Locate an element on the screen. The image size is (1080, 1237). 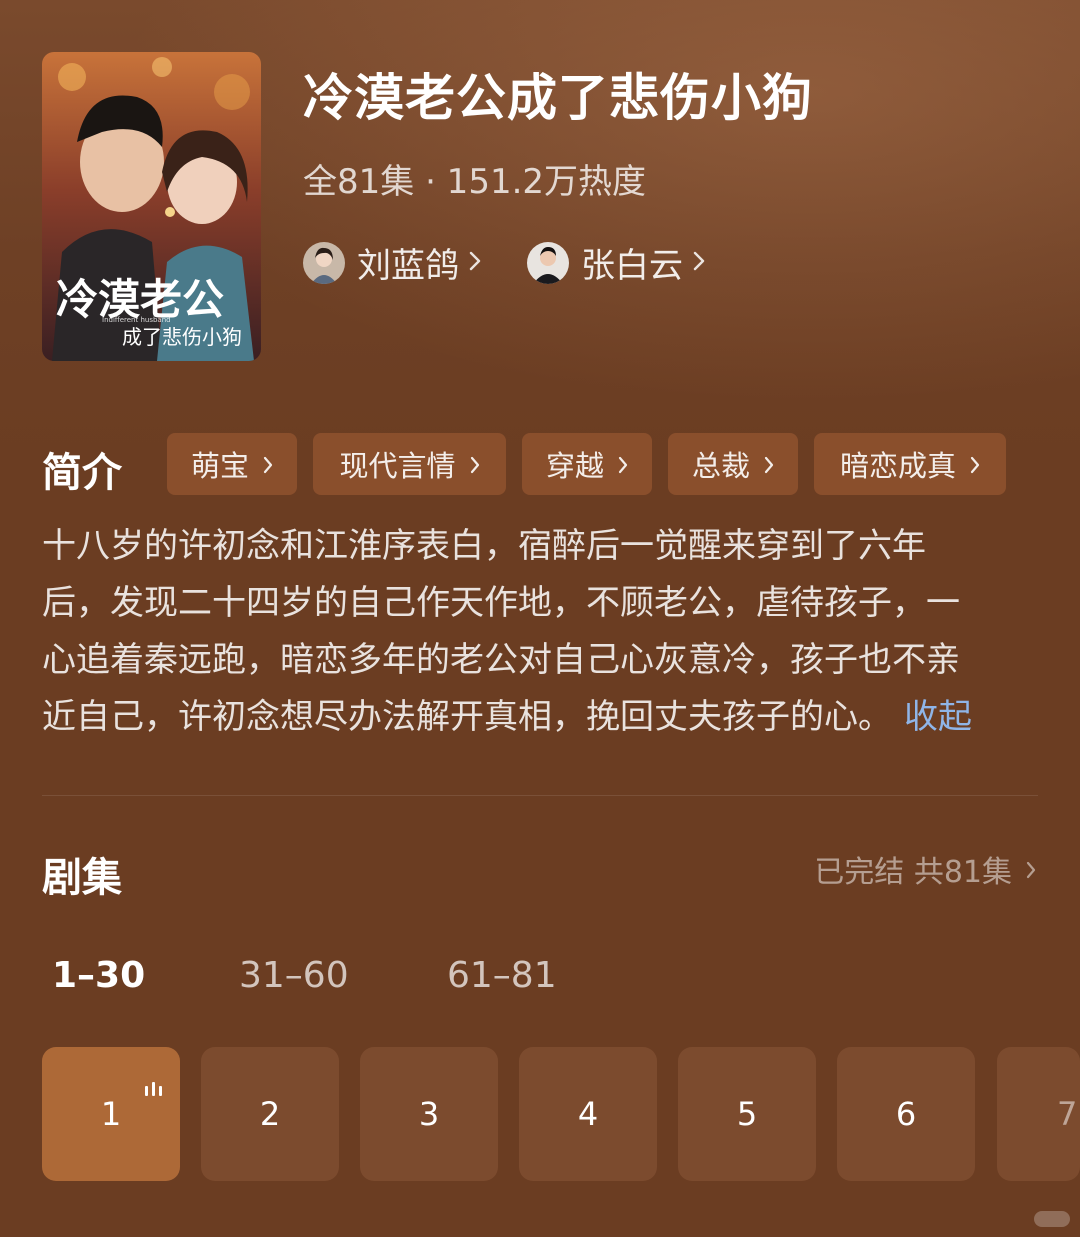
synopsis-line: 心追着秦远跑，暗恋多年的老公对自己心灰意冷，孩子也不亲 is located at coordinates (501, 660).